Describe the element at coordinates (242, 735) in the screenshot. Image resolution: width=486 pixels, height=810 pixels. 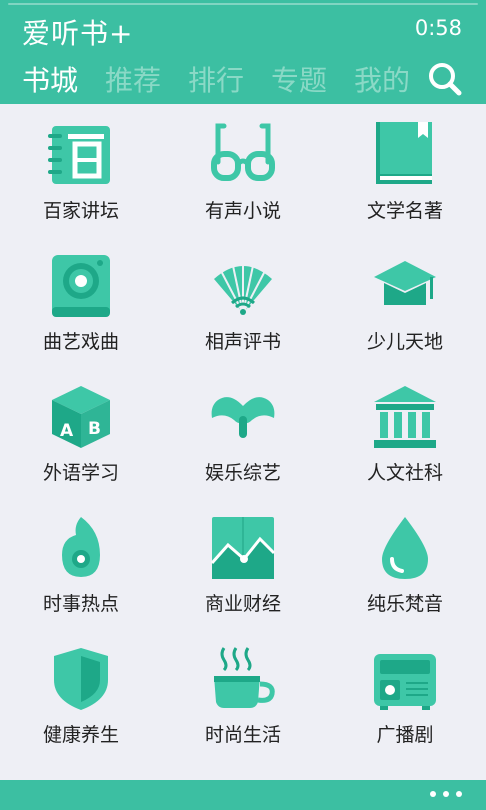
I see `category-label: 时尚生活` at that location.